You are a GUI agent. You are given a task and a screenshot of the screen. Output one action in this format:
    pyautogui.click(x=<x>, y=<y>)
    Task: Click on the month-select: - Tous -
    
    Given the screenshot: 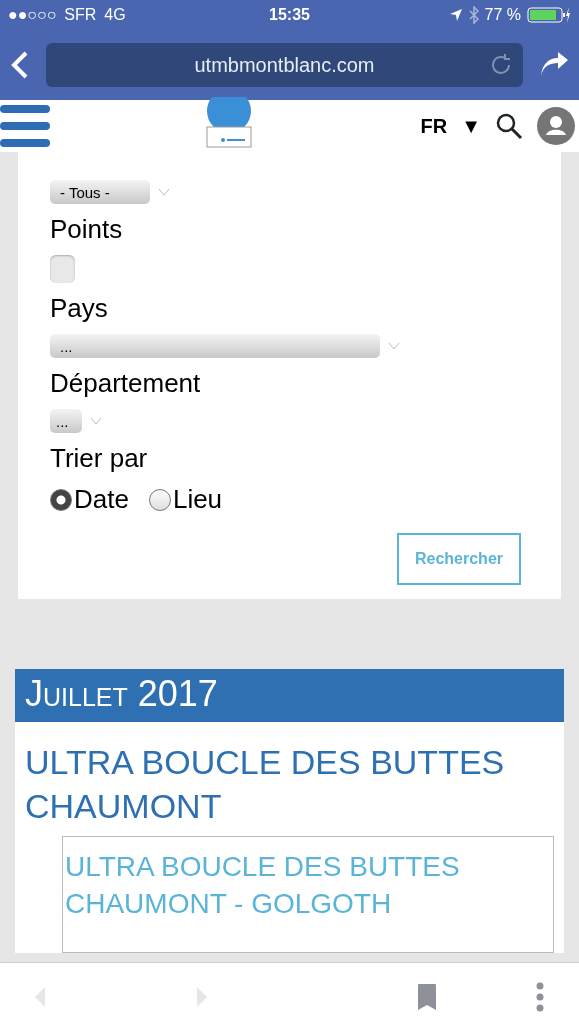 What is the action you would take?
    pyautogui.click(x=100, y=192)
    